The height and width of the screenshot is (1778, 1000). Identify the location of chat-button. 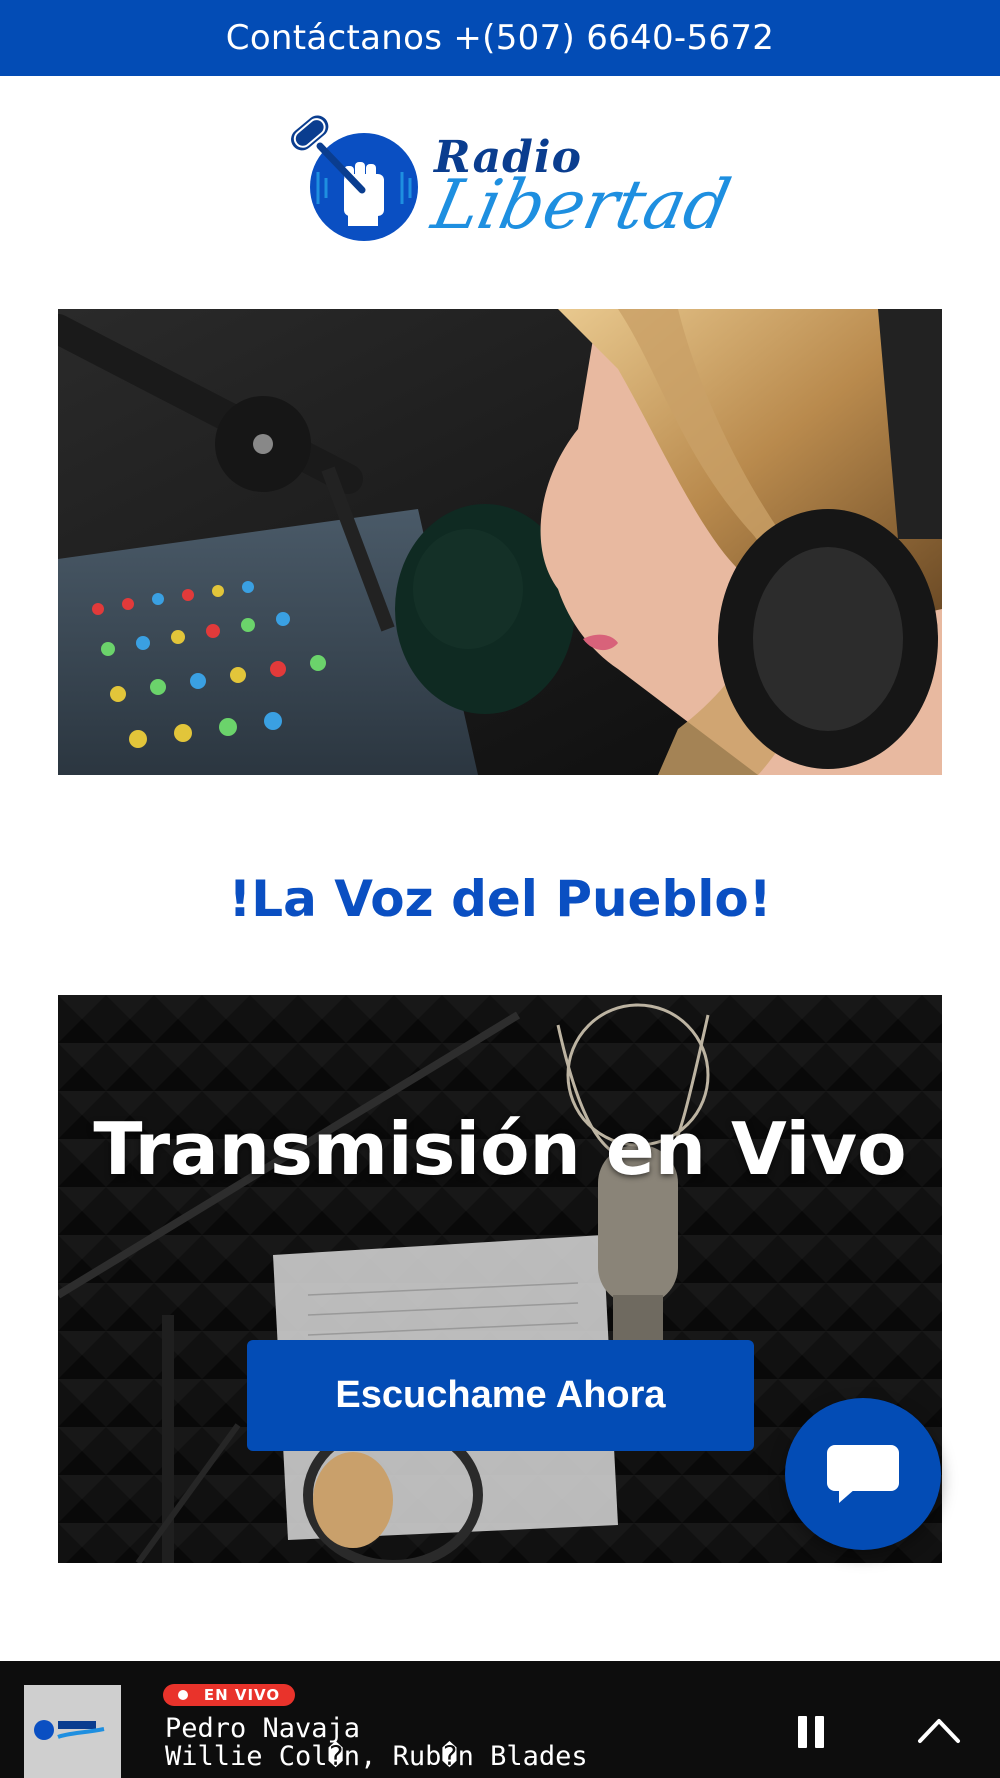
(863, 1474).